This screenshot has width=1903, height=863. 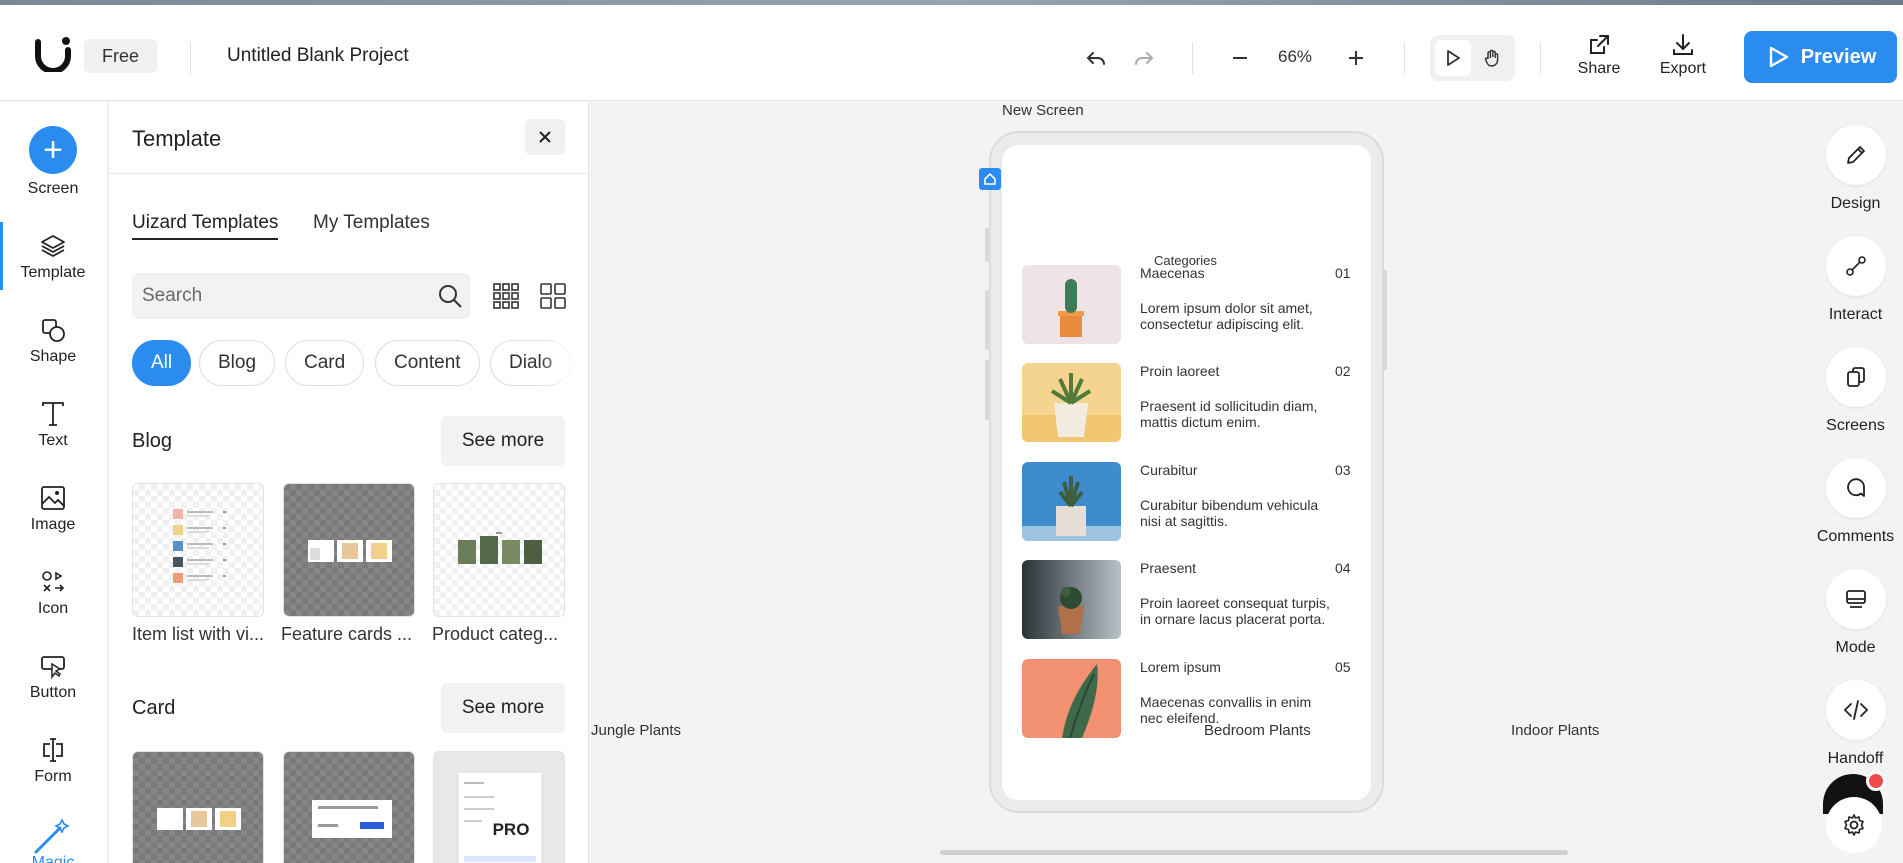 I want to click on design-button: Design, so click(x=1855, y=169).